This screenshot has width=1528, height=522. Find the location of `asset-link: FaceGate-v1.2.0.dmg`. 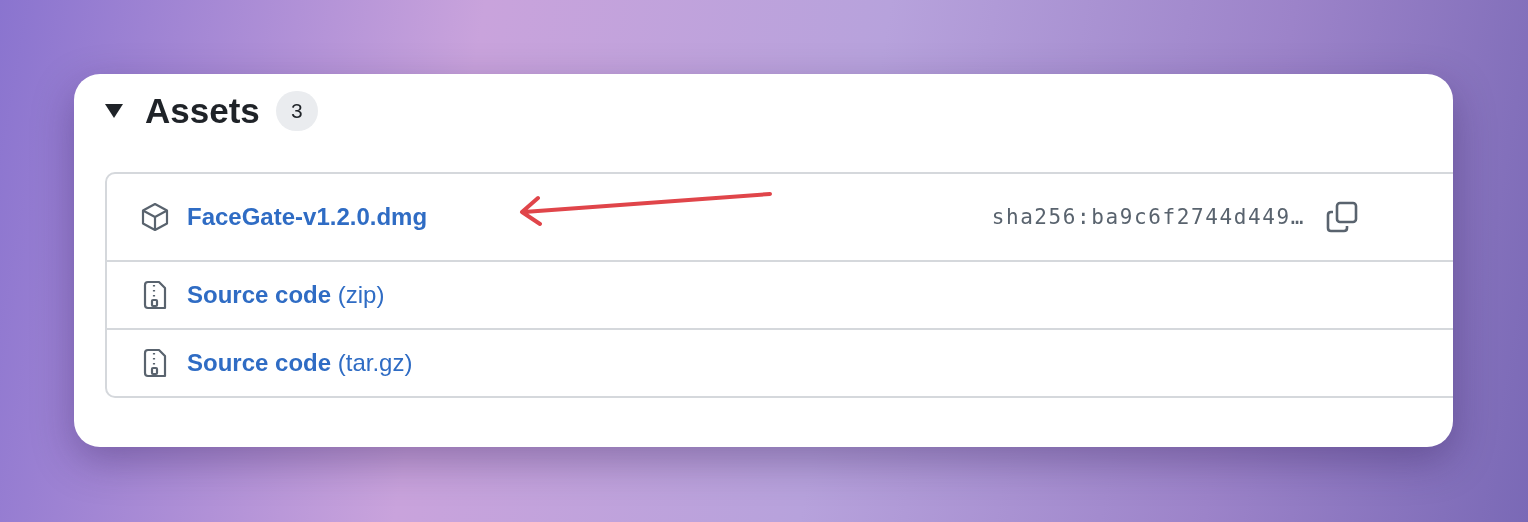

asset-link: FaceGate-v1.2.0.dmg is located at coordinates (307, 217).